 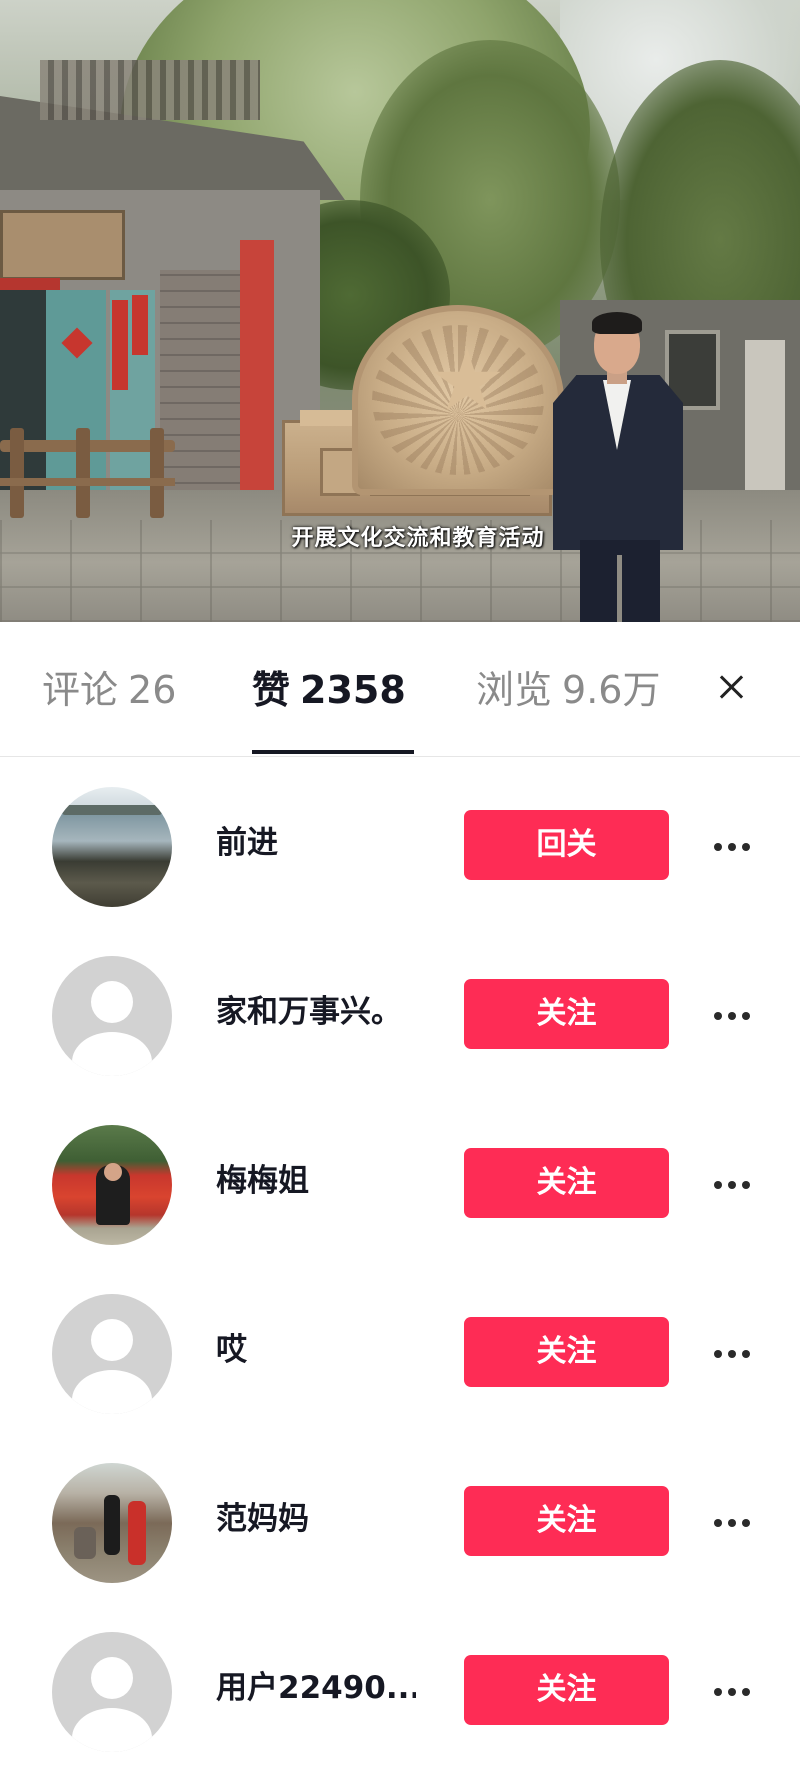 What do you see at coordinates (514, 690) in the screenshot?
I see `tab-views-label: 浏览` at bounding box center [514, 690].